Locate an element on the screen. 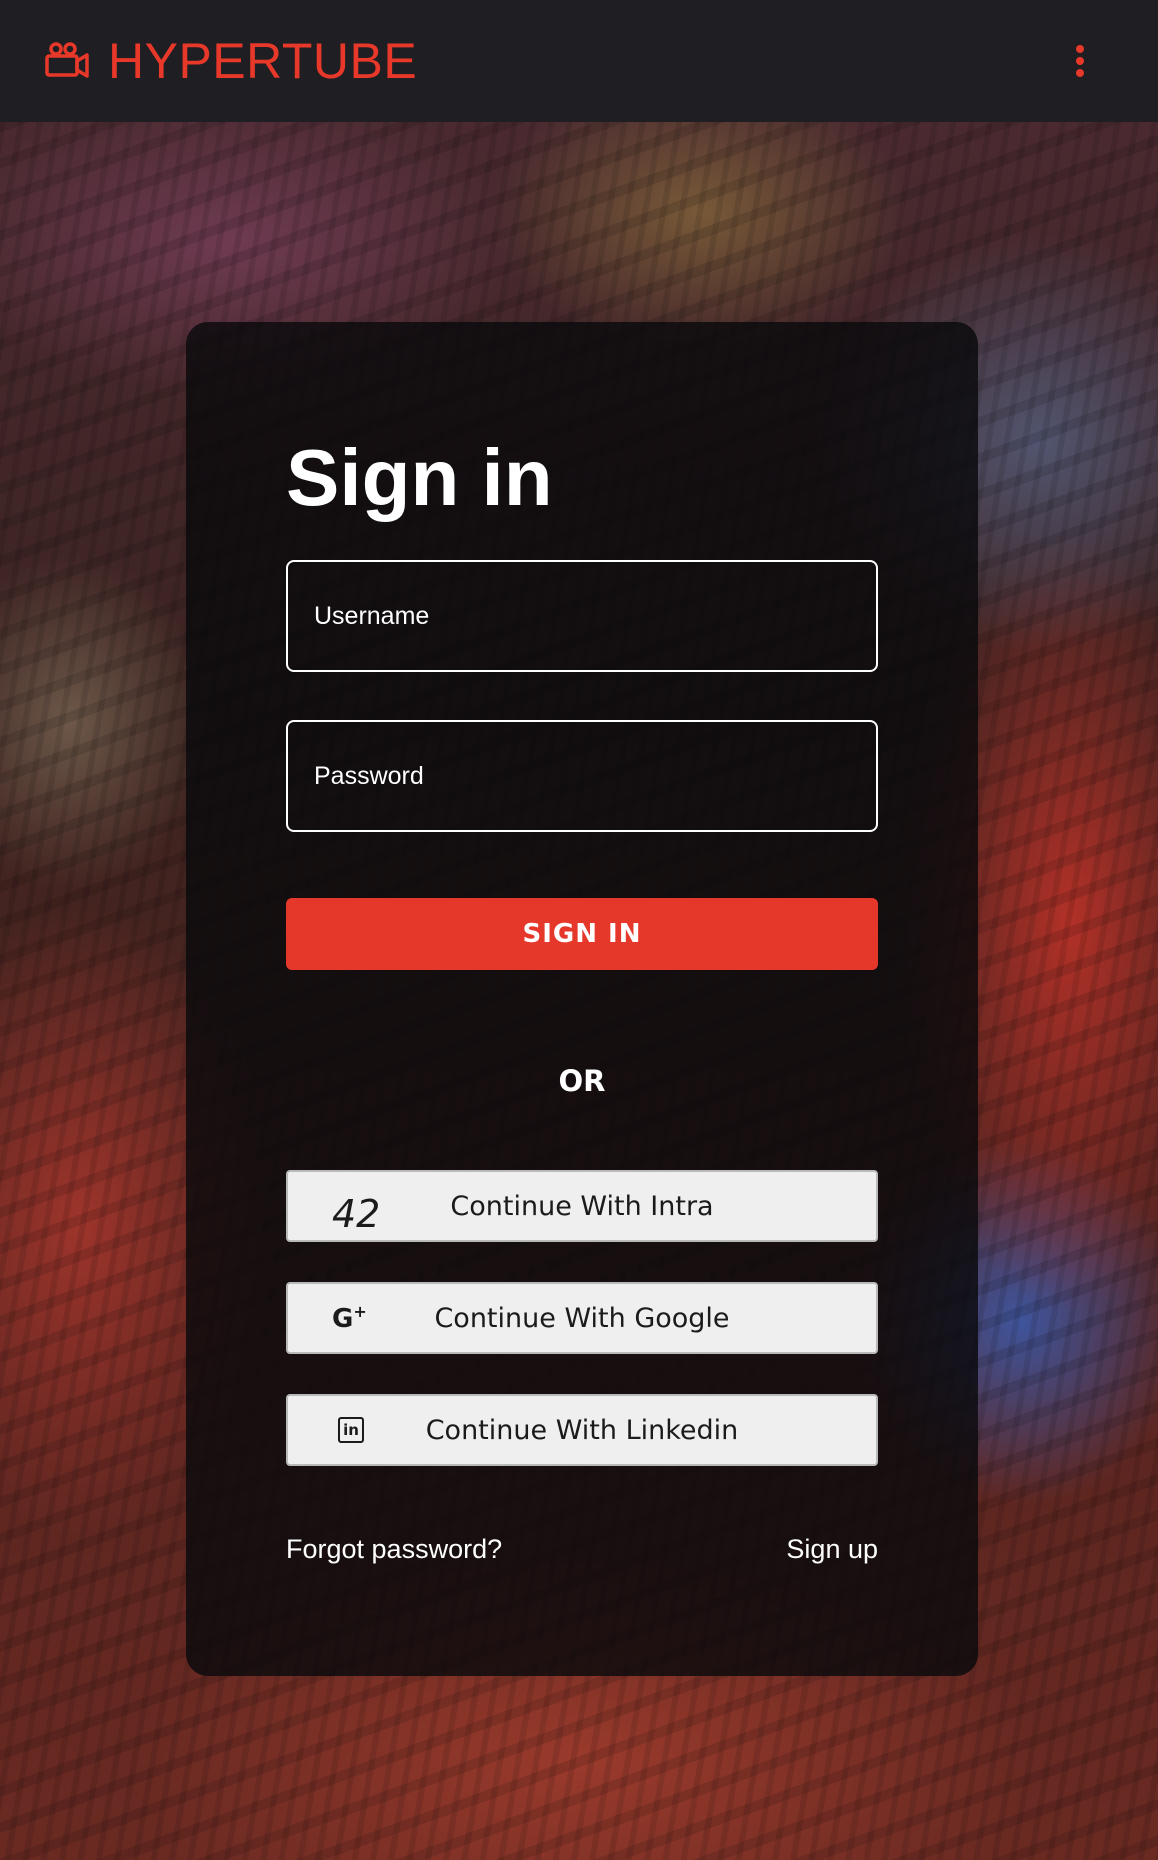 The image size is (1158, 1860). continue-with-google-button: G+ Continue With Google is located at coordinates (582, 1318).